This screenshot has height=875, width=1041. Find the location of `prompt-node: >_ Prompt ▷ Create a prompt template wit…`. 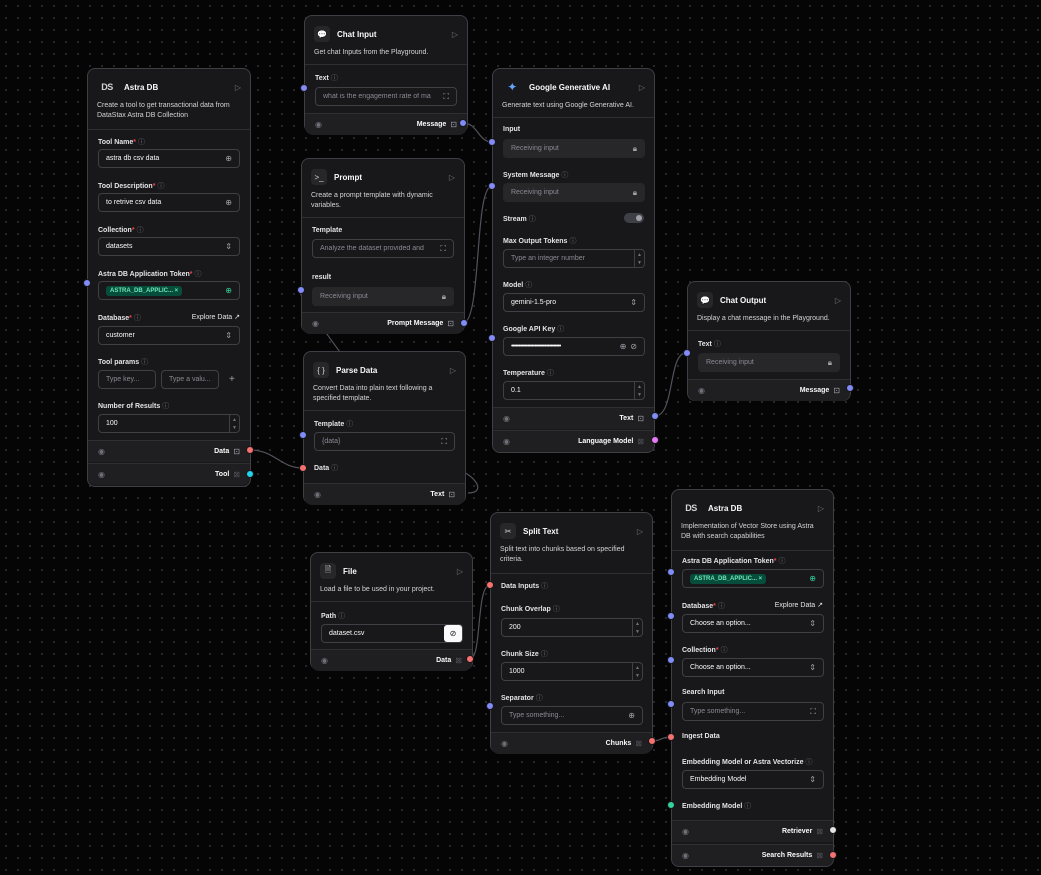

prompt-node: >_ Prompt ▷ Create a prompt template wit… is located at coordinates (383, 246).